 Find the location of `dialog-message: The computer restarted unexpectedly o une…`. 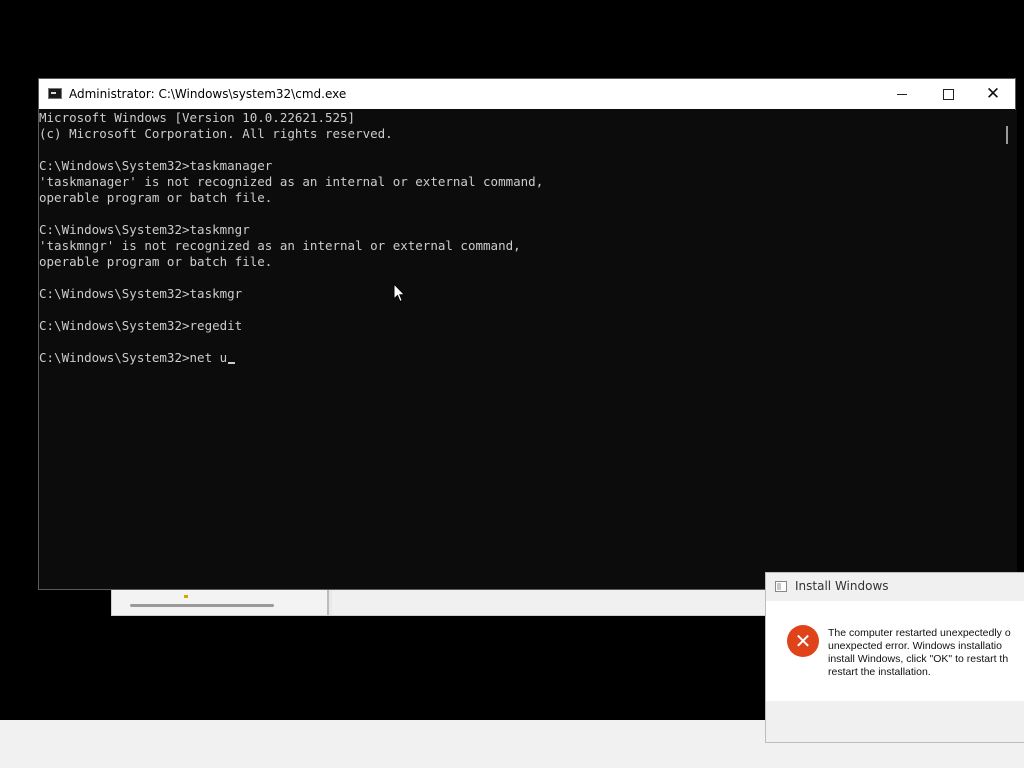

dialog-message: The computer restarted unexpectedly o une… is located at coordinates (926, 653).